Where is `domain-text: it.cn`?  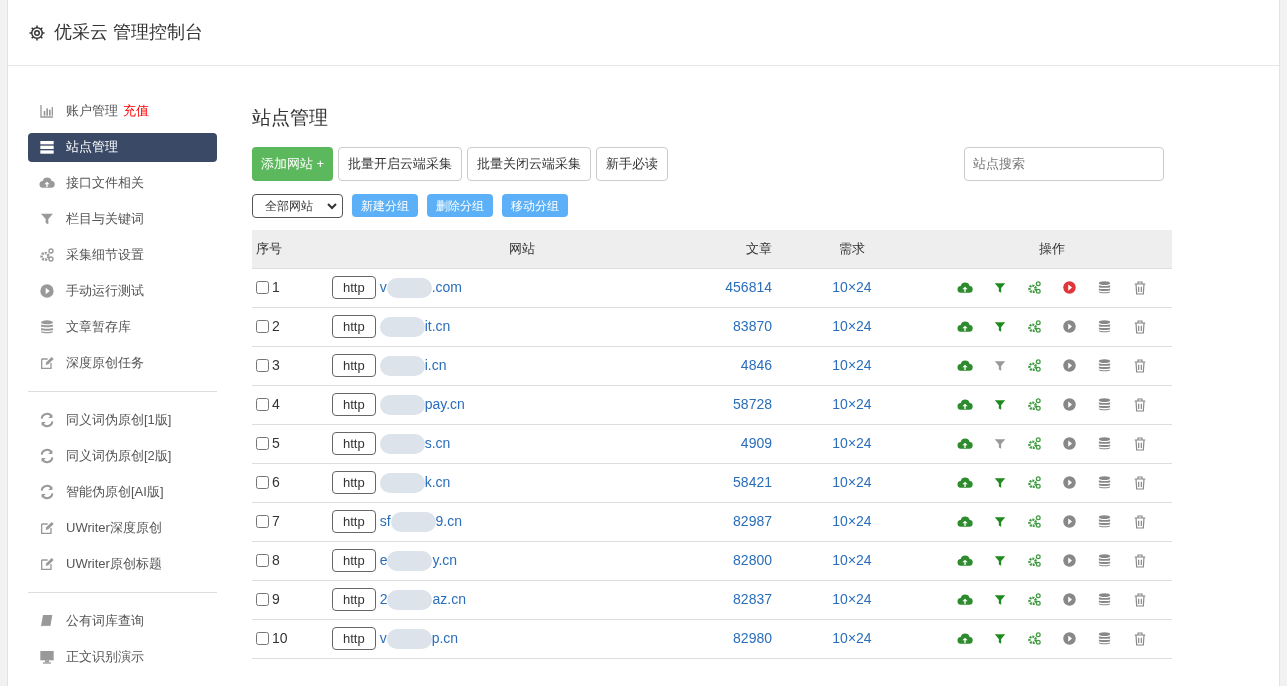 domain-text: it.cn is located at coordinates (437, 326).